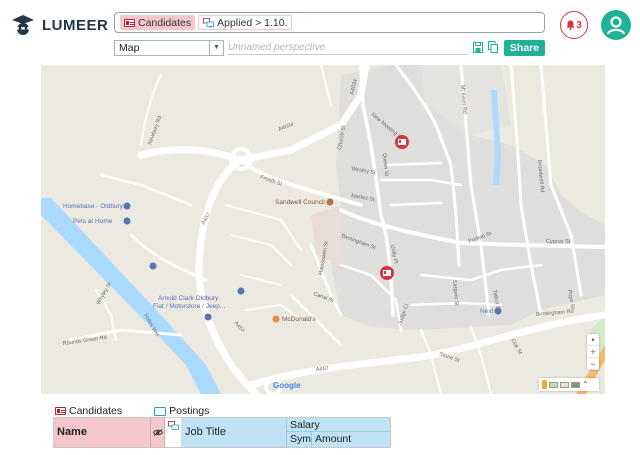 Image resolution: width=640 pixels, height=455 pixels. Describe the element at coordinates (234, 432) in the screenshot. I see `column-job-title: Job Title` at that location.